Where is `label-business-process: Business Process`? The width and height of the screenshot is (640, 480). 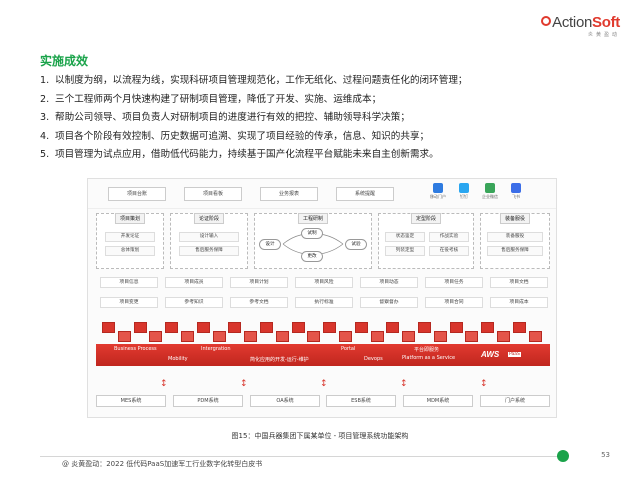
label-business-process: Business Process is located at coordinates (135, 349).